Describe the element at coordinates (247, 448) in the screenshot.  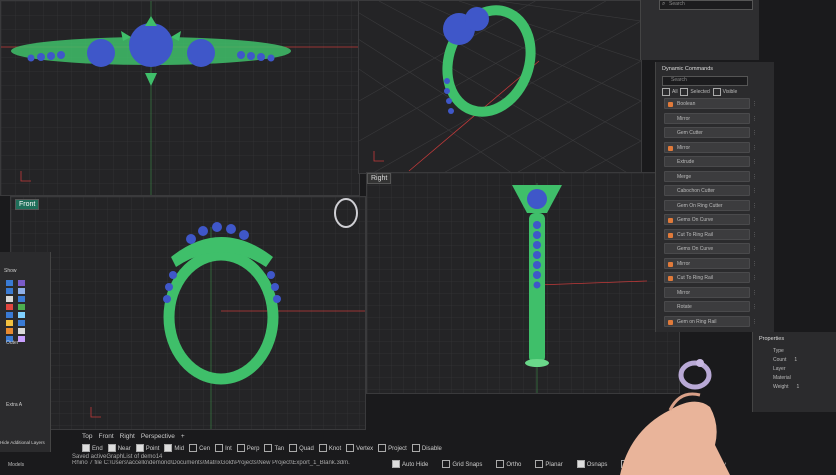
I see `osnap-toggle: Perp` at that location.